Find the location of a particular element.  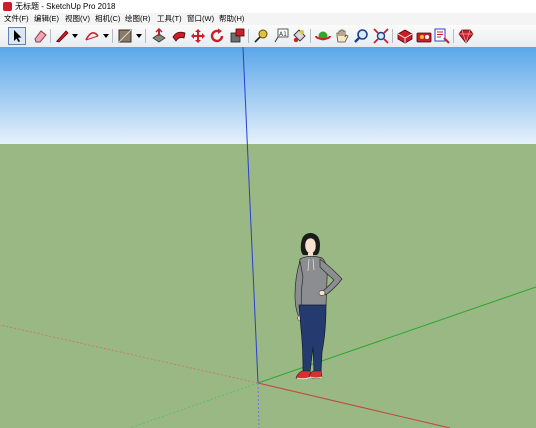

menu-tools: 工具(T) is located at coordinates (169, 19).